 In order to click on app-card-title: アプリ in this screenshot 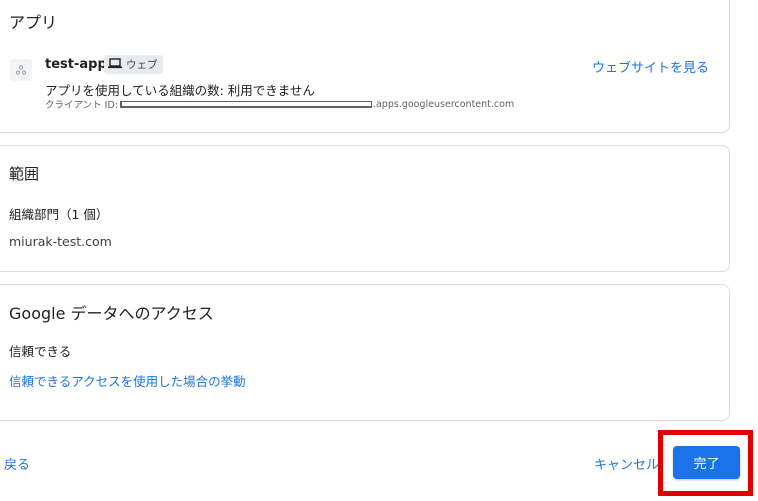, I will do `click(33, 22)`.